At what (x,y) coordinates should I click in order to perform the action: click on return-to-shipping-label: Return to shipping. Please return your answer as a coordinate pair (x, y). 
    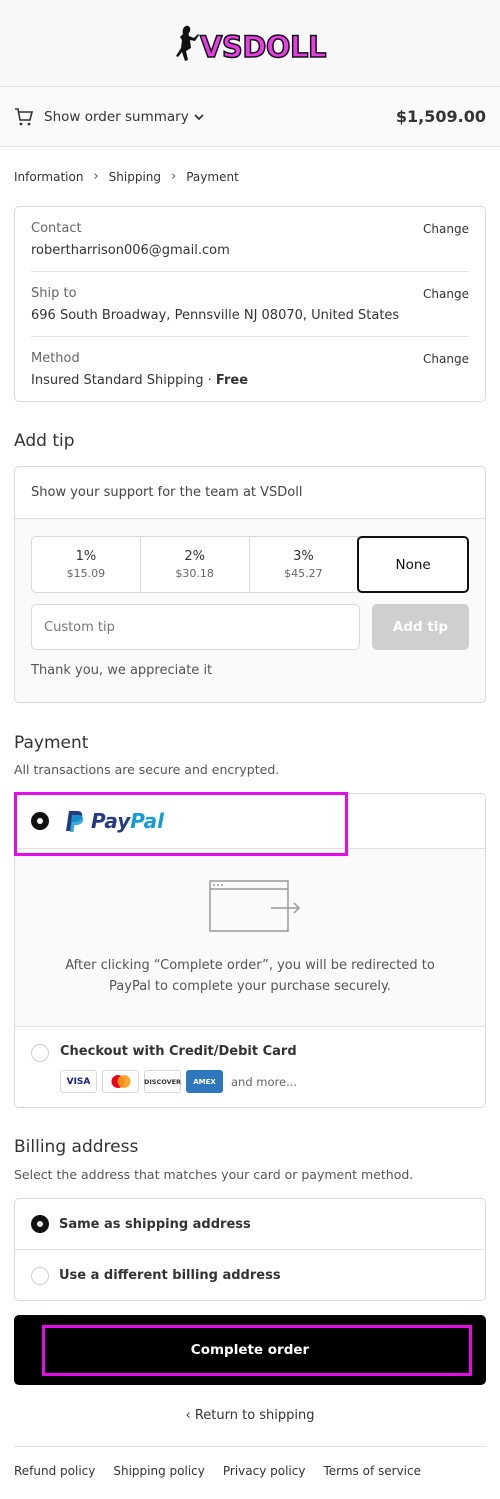
    Looking at the image, I should click on (254, 1415).